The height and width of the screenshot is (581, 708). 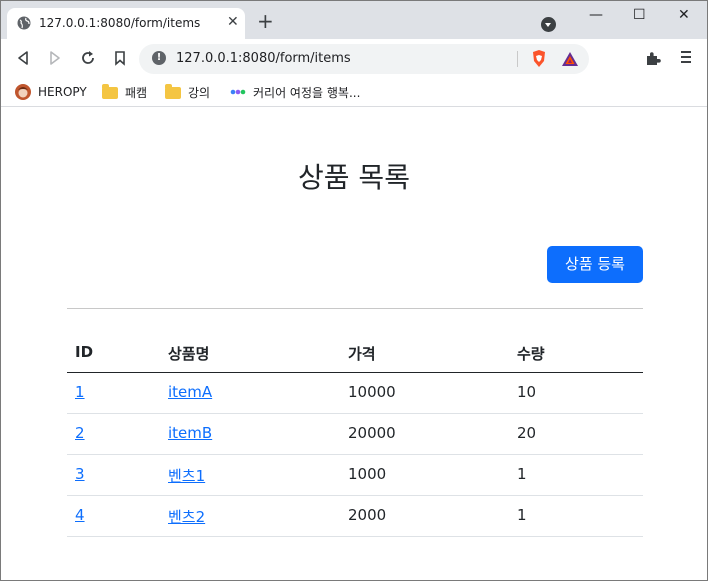 I want to click on item-price: 2000, so click(x=367, y=515).